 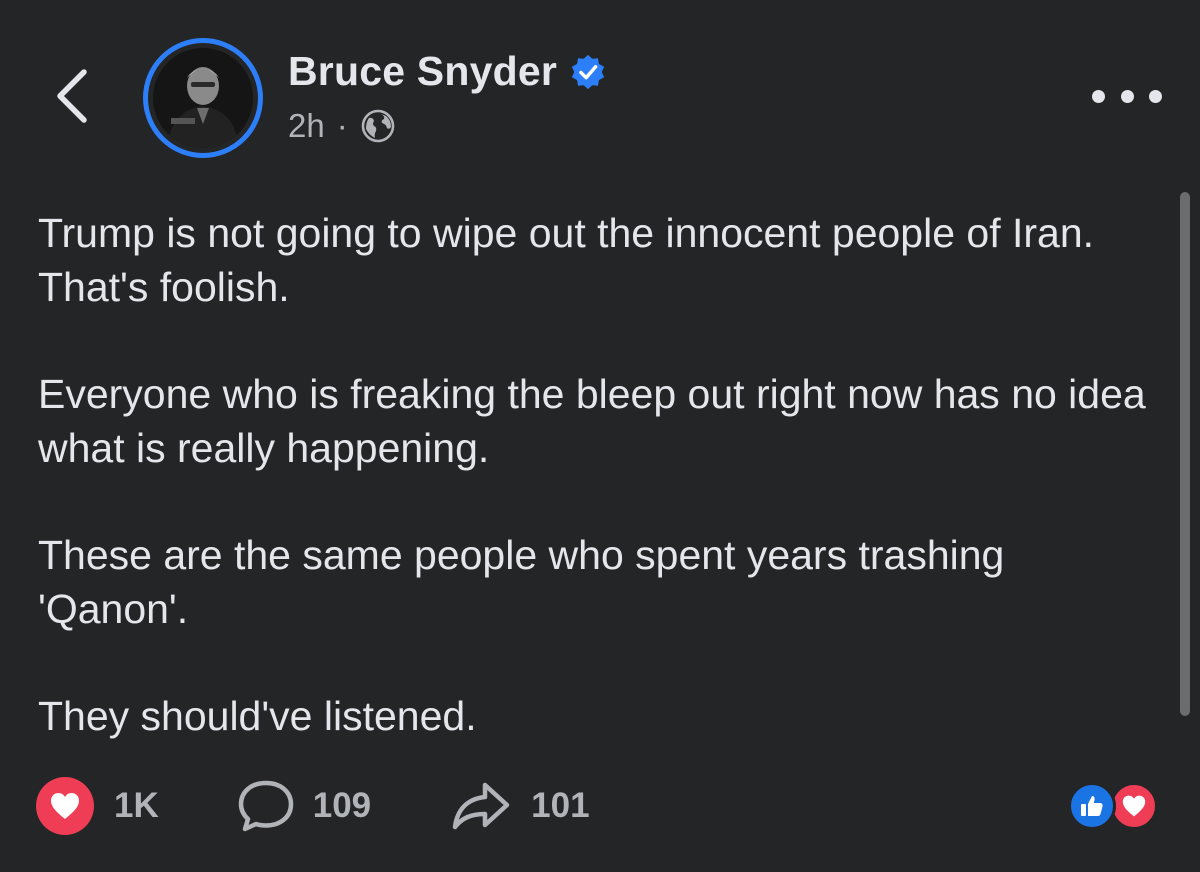 I want to click on post-meta: 2h ·, so click(x=342, y=126).